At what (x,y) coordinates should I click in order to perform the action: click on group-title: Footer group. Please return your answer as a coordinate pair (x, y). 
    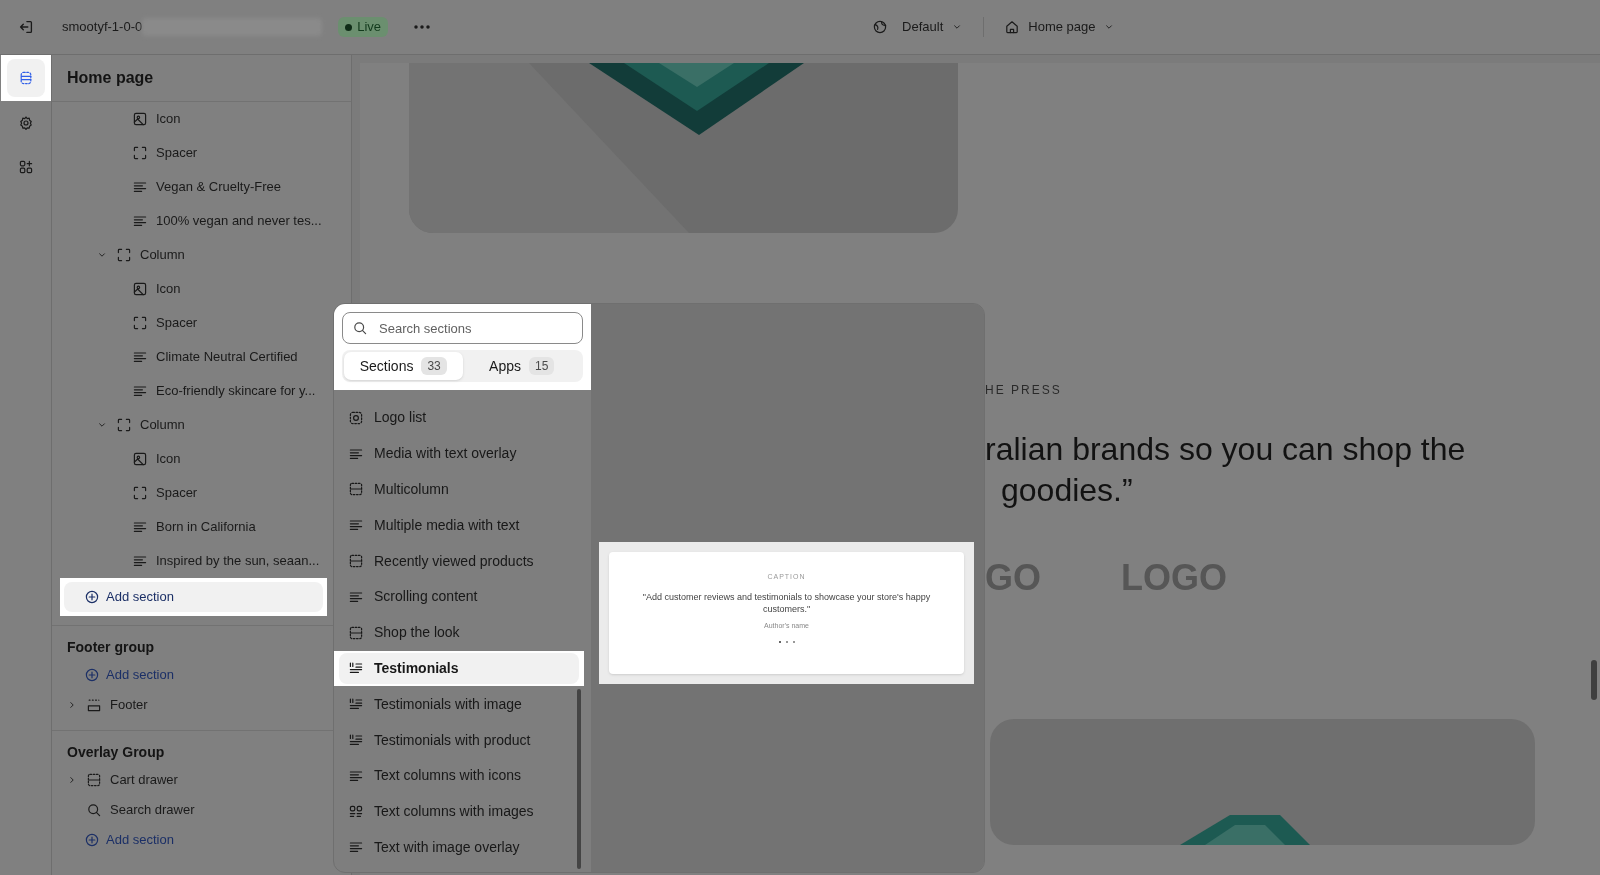
    Looking at the image, I should click on (111, 647).